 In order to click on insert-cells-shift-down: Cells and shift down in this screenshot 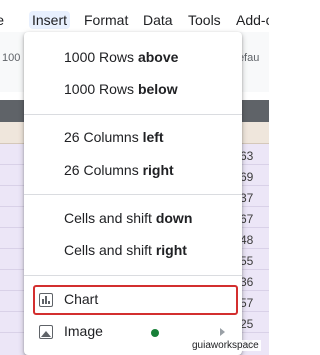, I will do `click(133, 219)`.